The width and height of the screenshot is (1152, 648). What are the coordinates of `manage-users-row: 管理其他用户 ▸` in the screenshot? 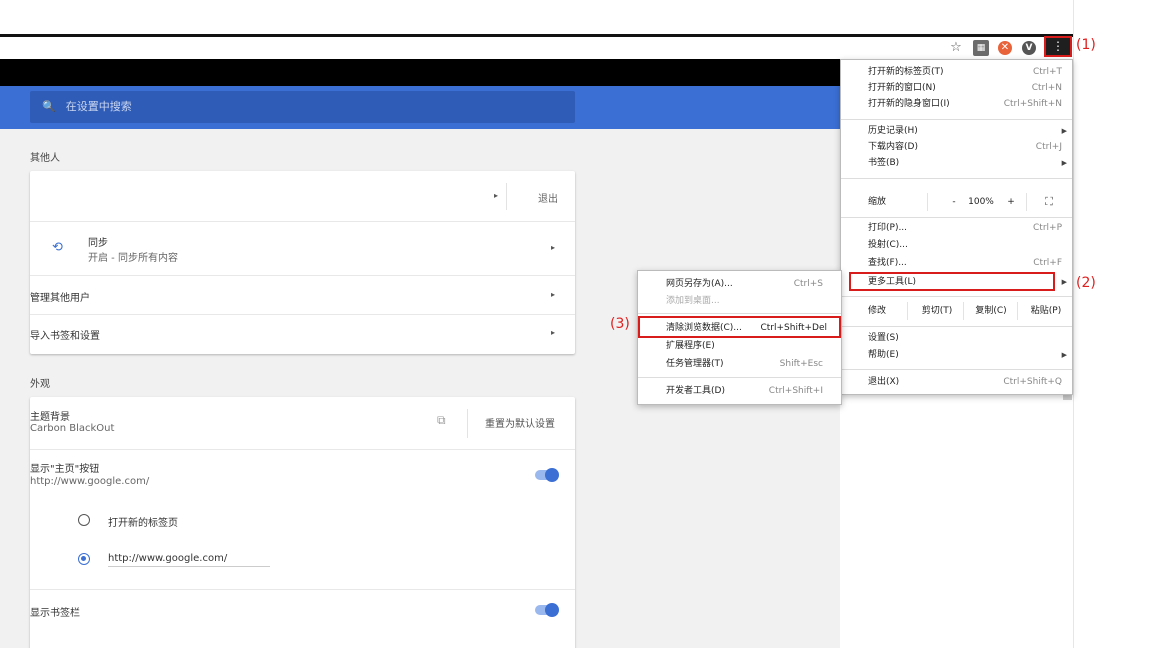 It's located at (302, 295).